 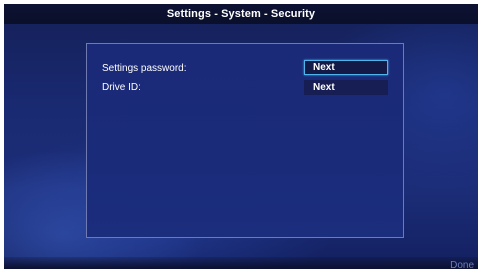 What do you see at coordinates (346, 87) in the screenshot?
I see `drive-id-next-button: Next` at bounding box center [346, 87].